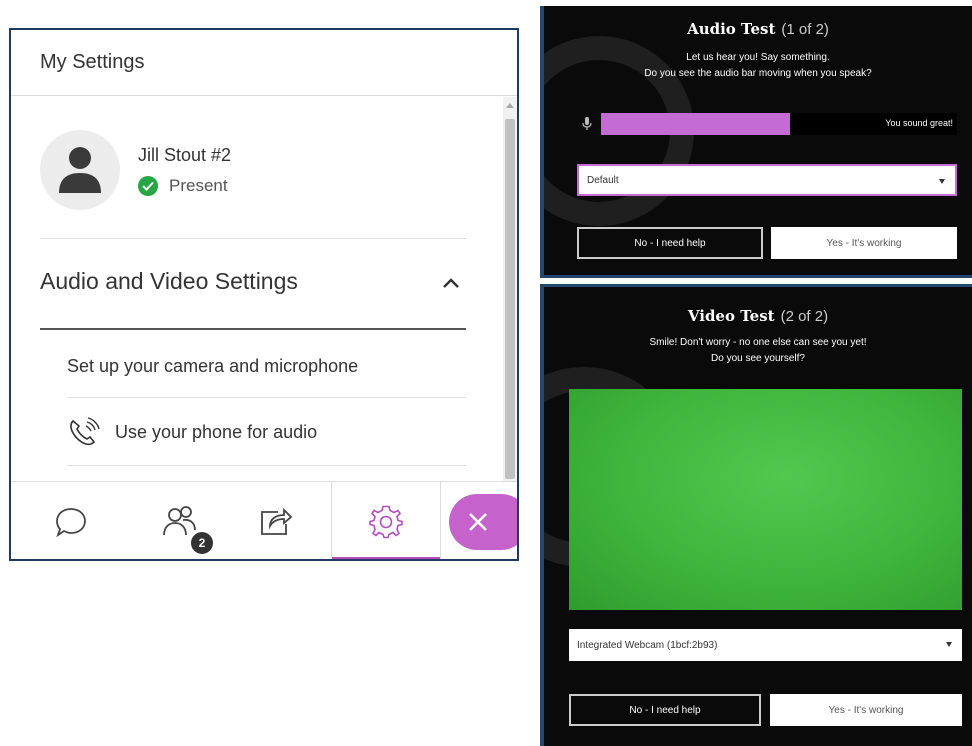 Image resolution: width=972 pixels, height=746 pixels. Describe the element at coordinates (765, 499) in the screenshot. I see `camera-preview` at that location.